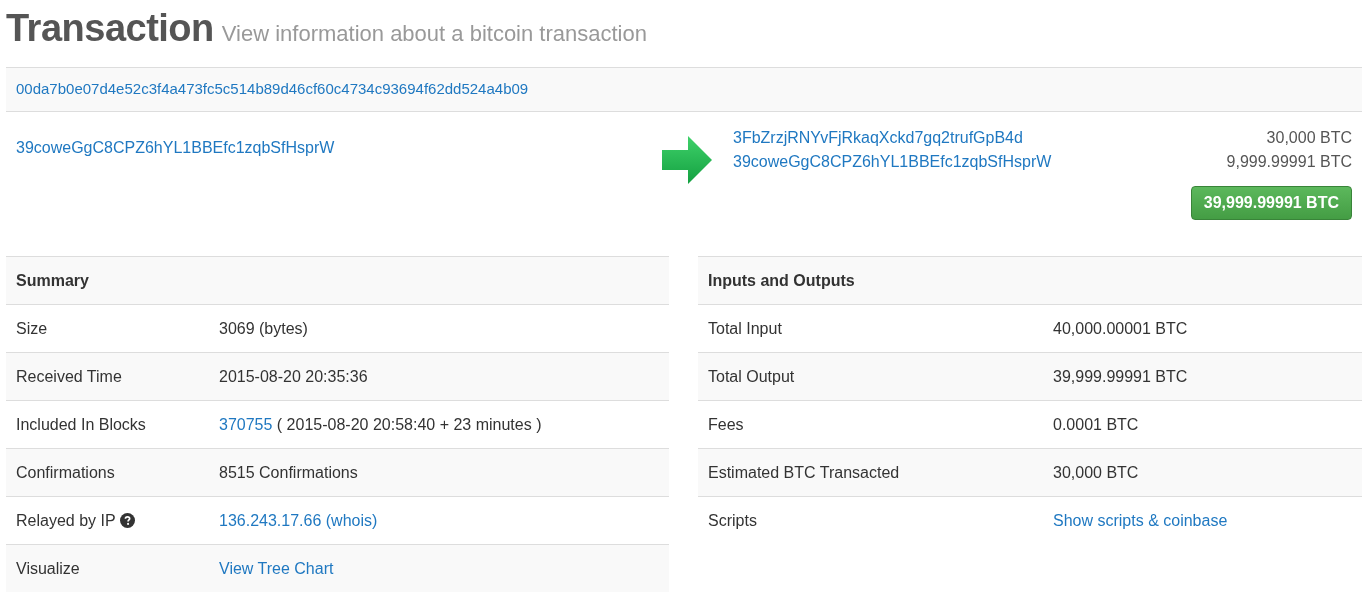 Image resolution: width=1372 pixels, height=601 pixels. Describe the element at coordinates (337, 280) in the screenshot. I see `table-header: Summary` at that location.